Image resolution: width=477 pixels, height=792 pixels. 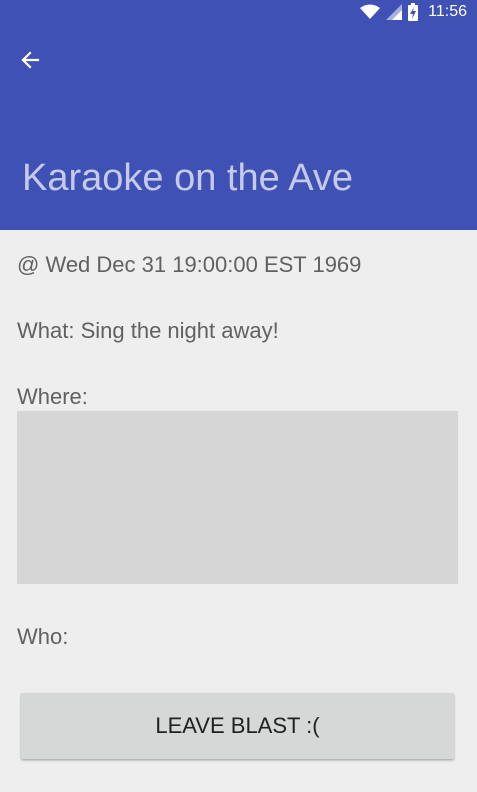 I want to click on page-title: Karaoke on the Ave, so click(x=187, y=178).